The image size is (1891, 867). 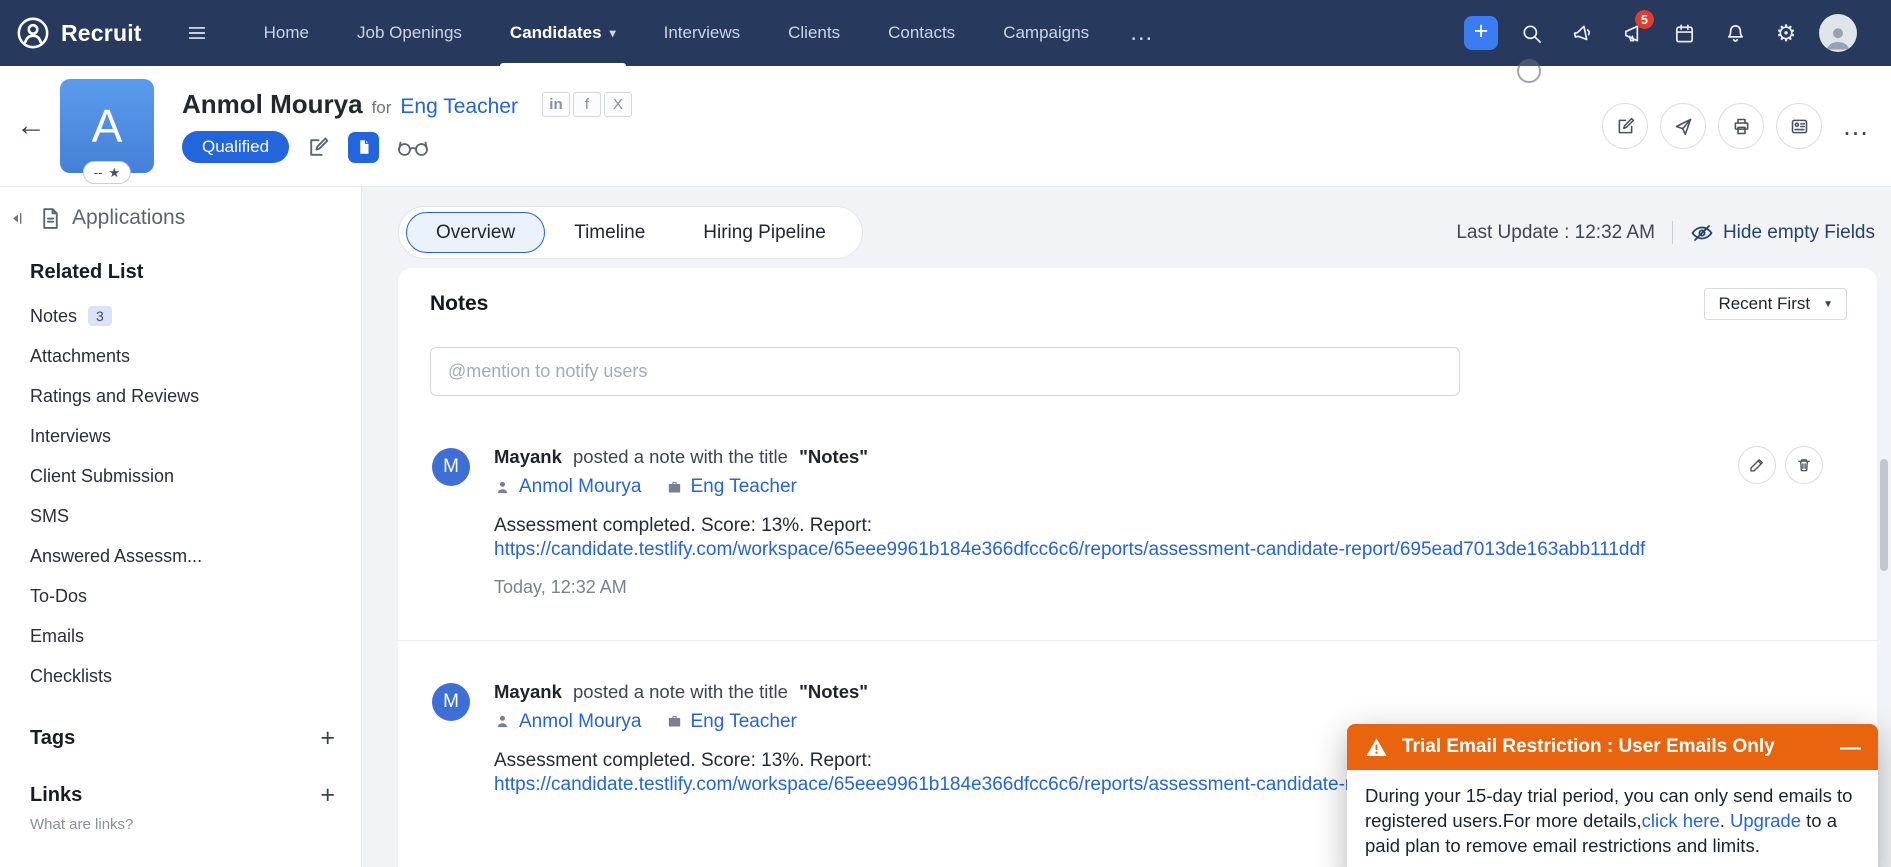 I want to click on nav-candidates-label: Candidates, so click(x=555, y=32).